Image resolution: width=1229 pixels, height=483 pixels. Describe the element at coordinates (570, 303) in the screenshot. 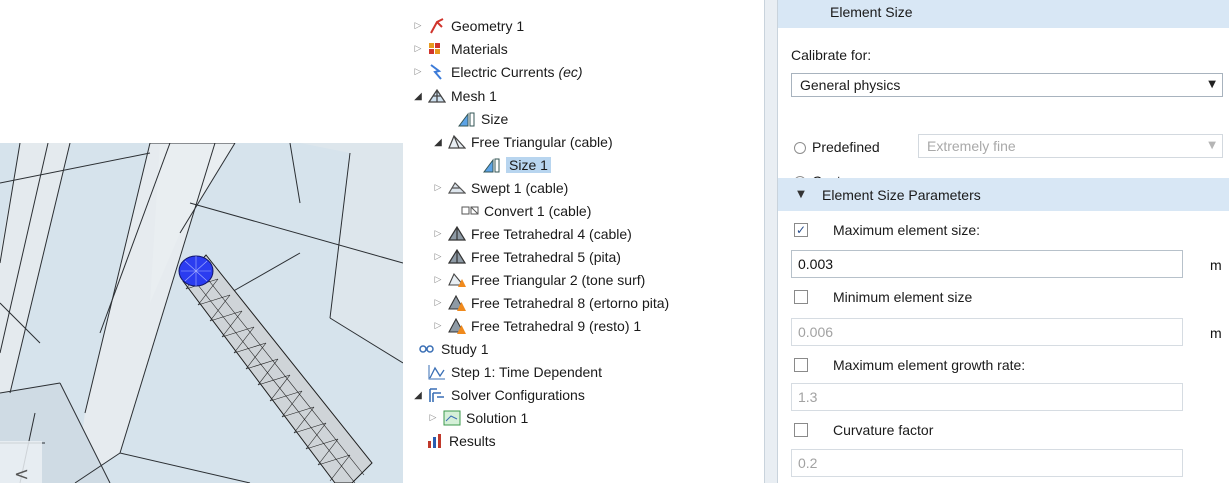

I see `tree-item-label: Free Tetrahedral 8 (ertorno pita)` at that location.